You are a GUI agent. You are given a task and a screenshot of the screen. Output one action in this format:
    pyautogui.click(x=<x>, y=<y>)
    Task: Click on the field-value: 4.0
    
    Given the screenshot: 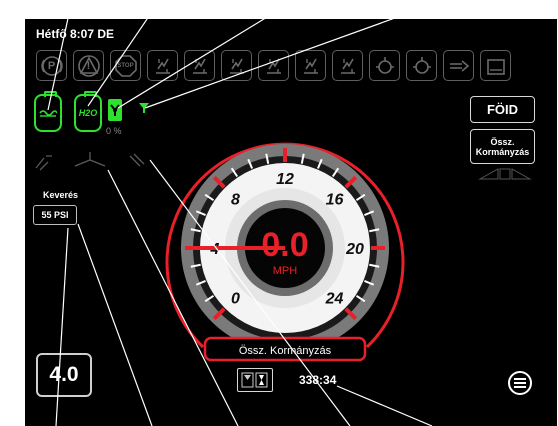 What is the action you would take?
    pyautogui.click(x=64, y=374)
    